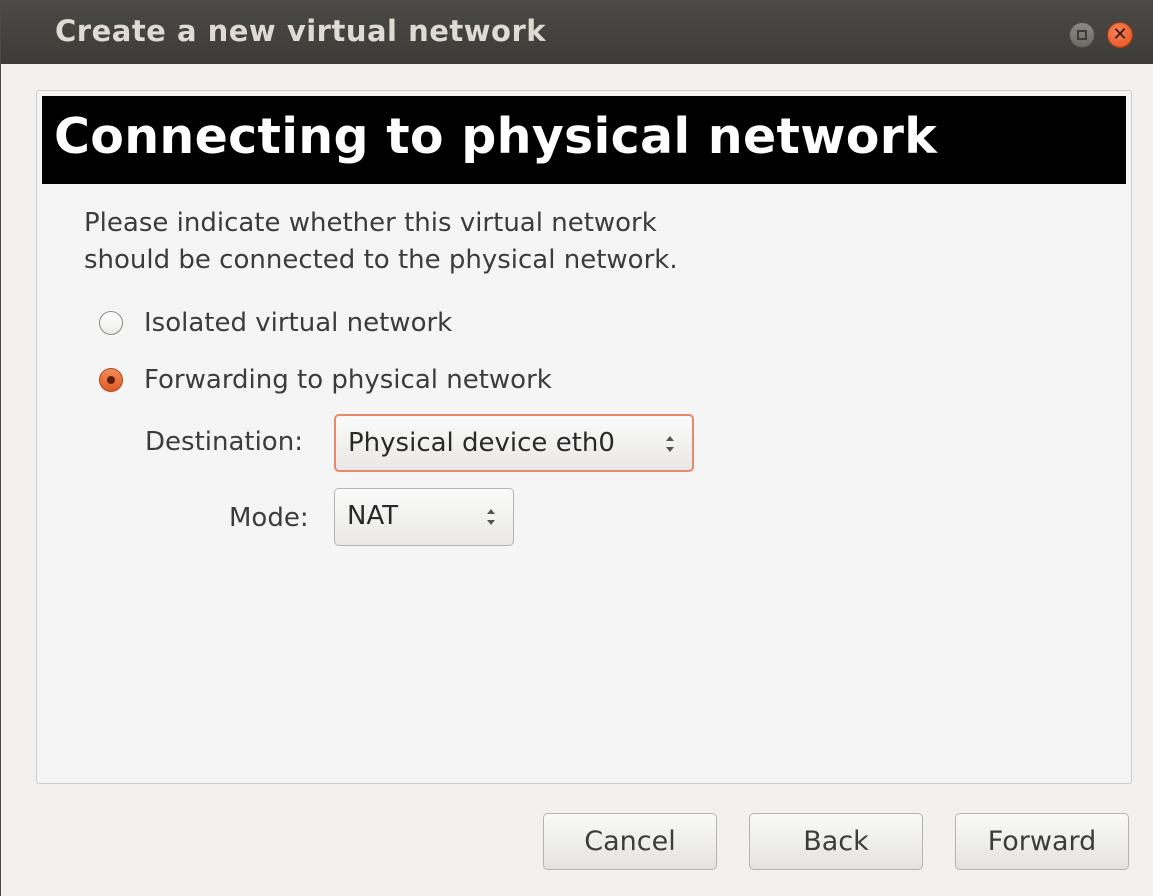  What do you see at coordinates (269, 518) in the screenshot?
I see `mode-label: Mode:` at bounding box center [269, 518].